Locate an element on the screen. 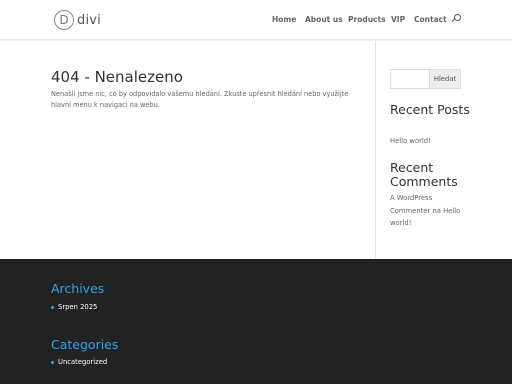 This screenshot has width=512, height=384. category-item: Uncategorized is located at coordinates (79, 362).